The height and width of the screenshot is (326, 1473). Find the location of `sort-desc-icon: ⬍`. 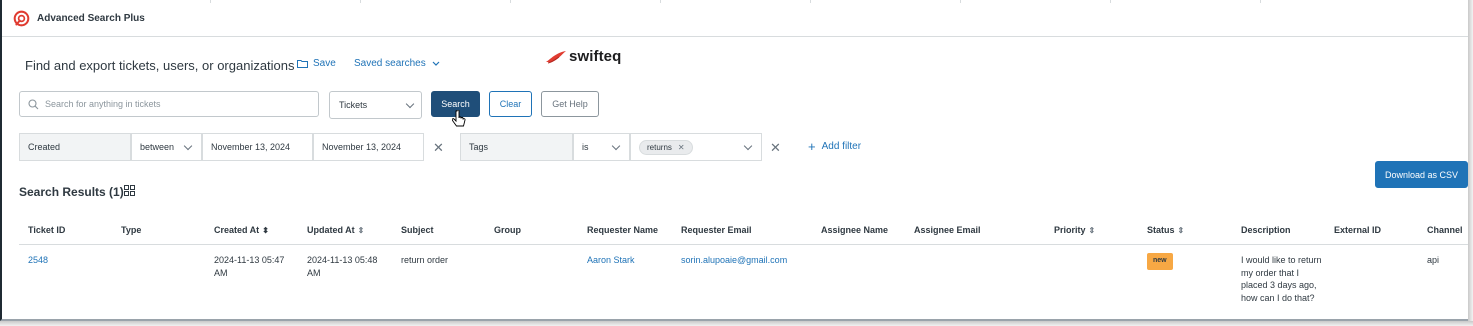

sort-desc-icon: ⬍ is located at coordinates (265, 230).